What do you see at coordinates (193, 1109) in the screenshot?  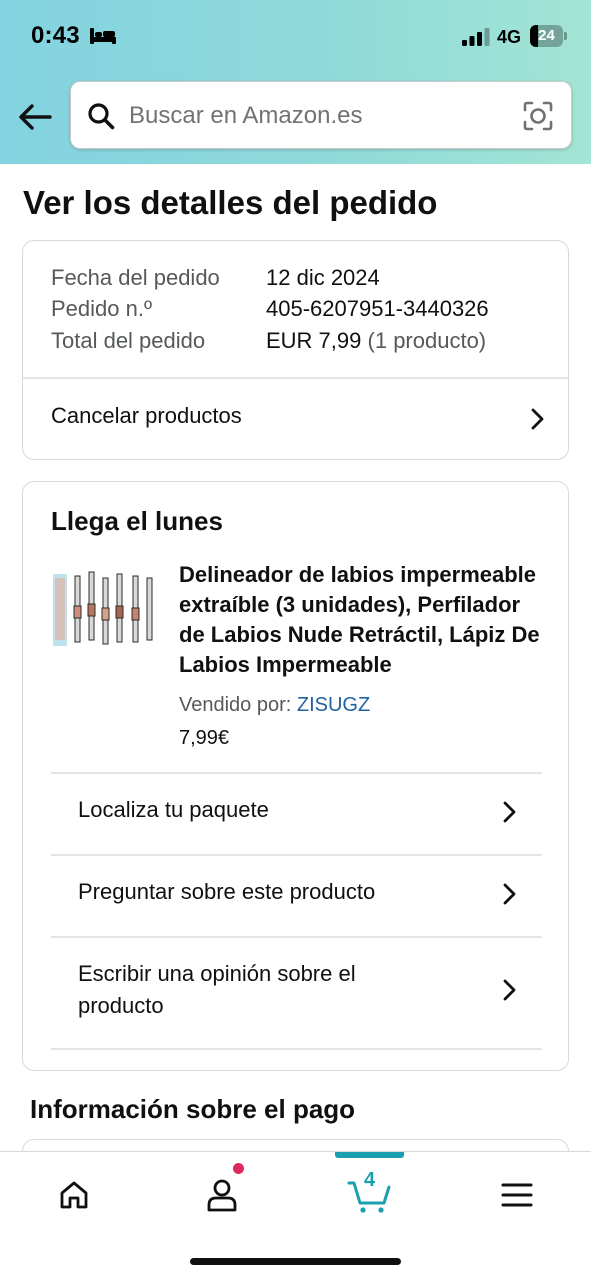 I see `payment-section-title: Información sobre el pago` at bounding box center [193, 1109].